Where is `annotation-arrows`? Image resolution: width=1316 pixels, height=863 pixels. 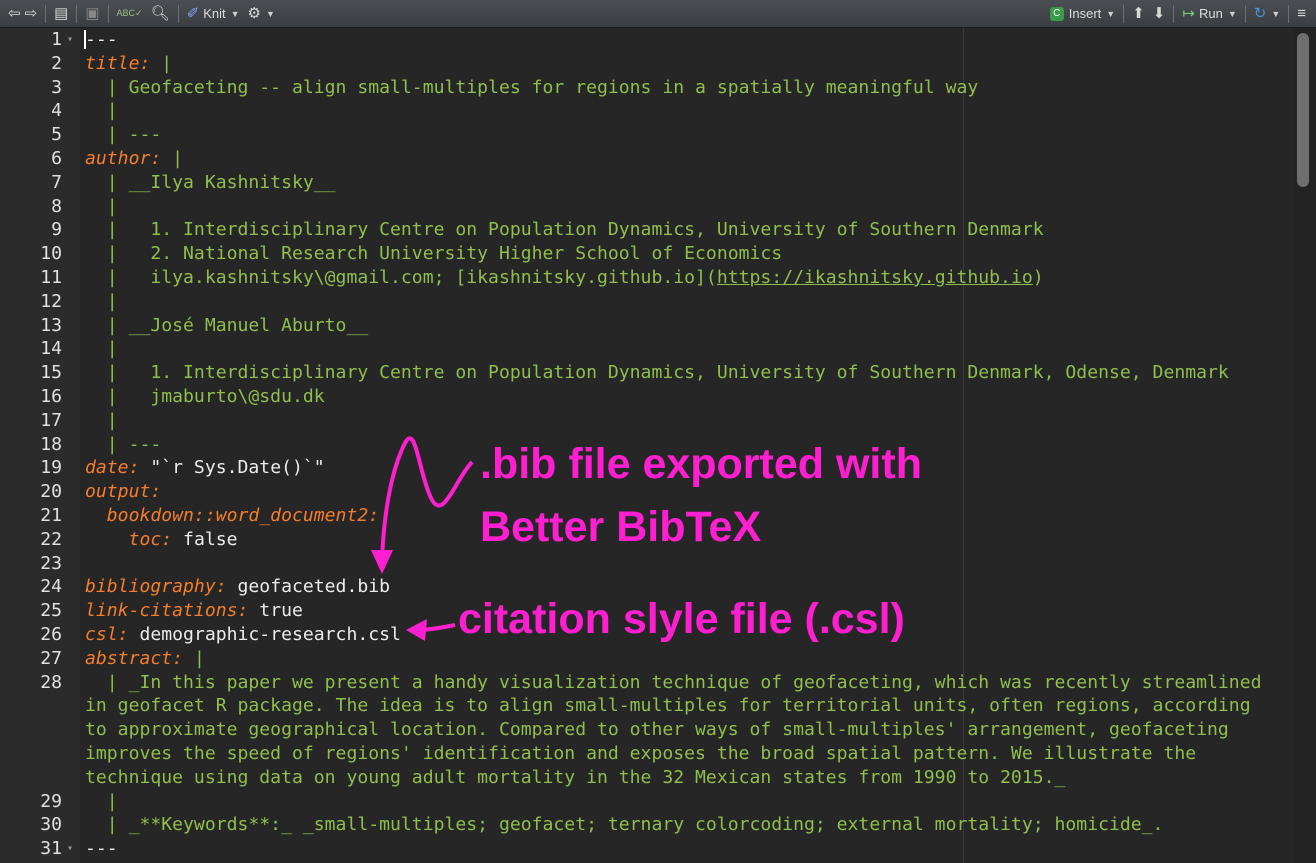 annotation-arrows is located at coordinates (422, 538).